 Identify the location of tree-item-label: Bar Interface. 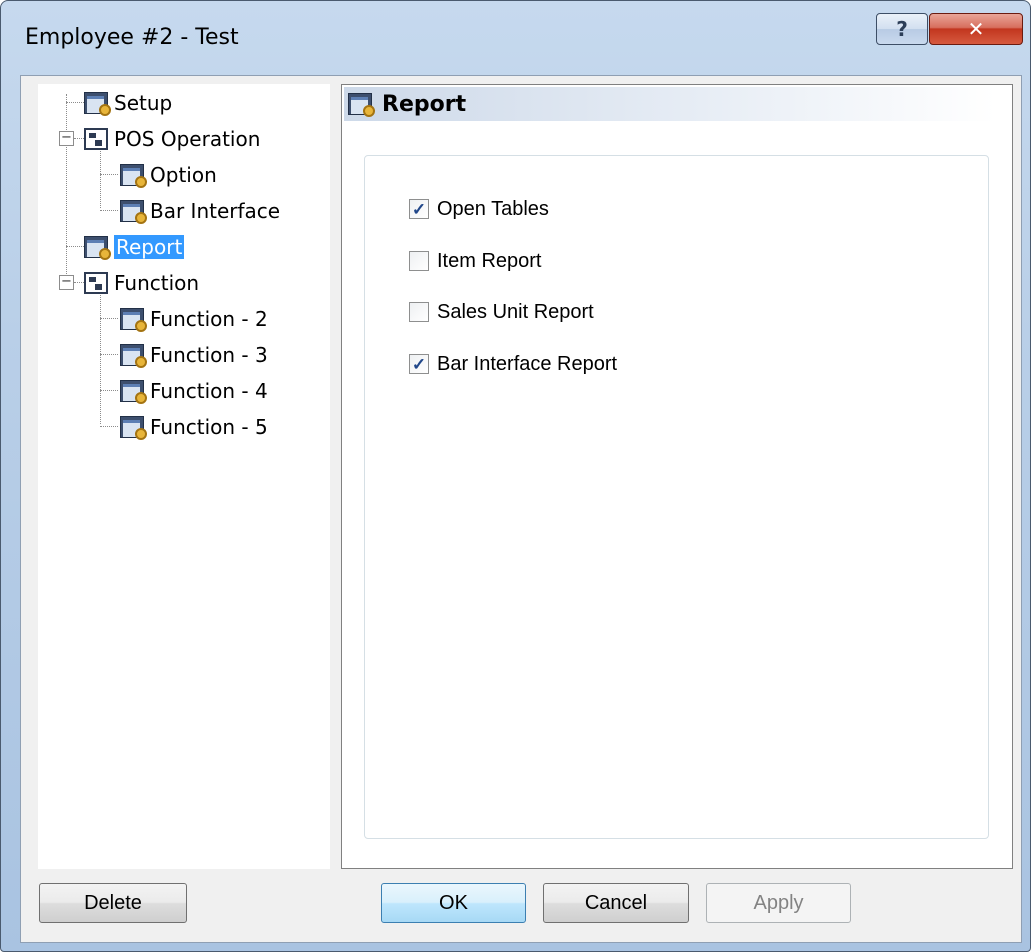
(215, 211).